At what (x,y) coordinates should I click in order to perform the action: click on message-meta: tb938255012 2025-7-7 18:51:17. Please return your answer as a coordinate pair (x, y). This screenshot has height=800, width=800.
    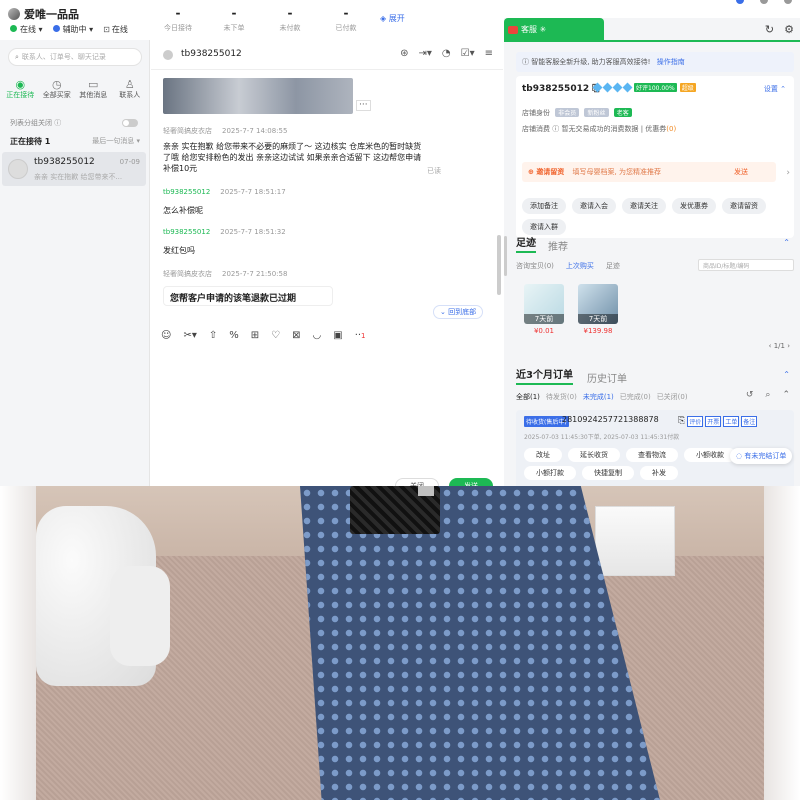
    Looking at the image, I should click on (224, 192).